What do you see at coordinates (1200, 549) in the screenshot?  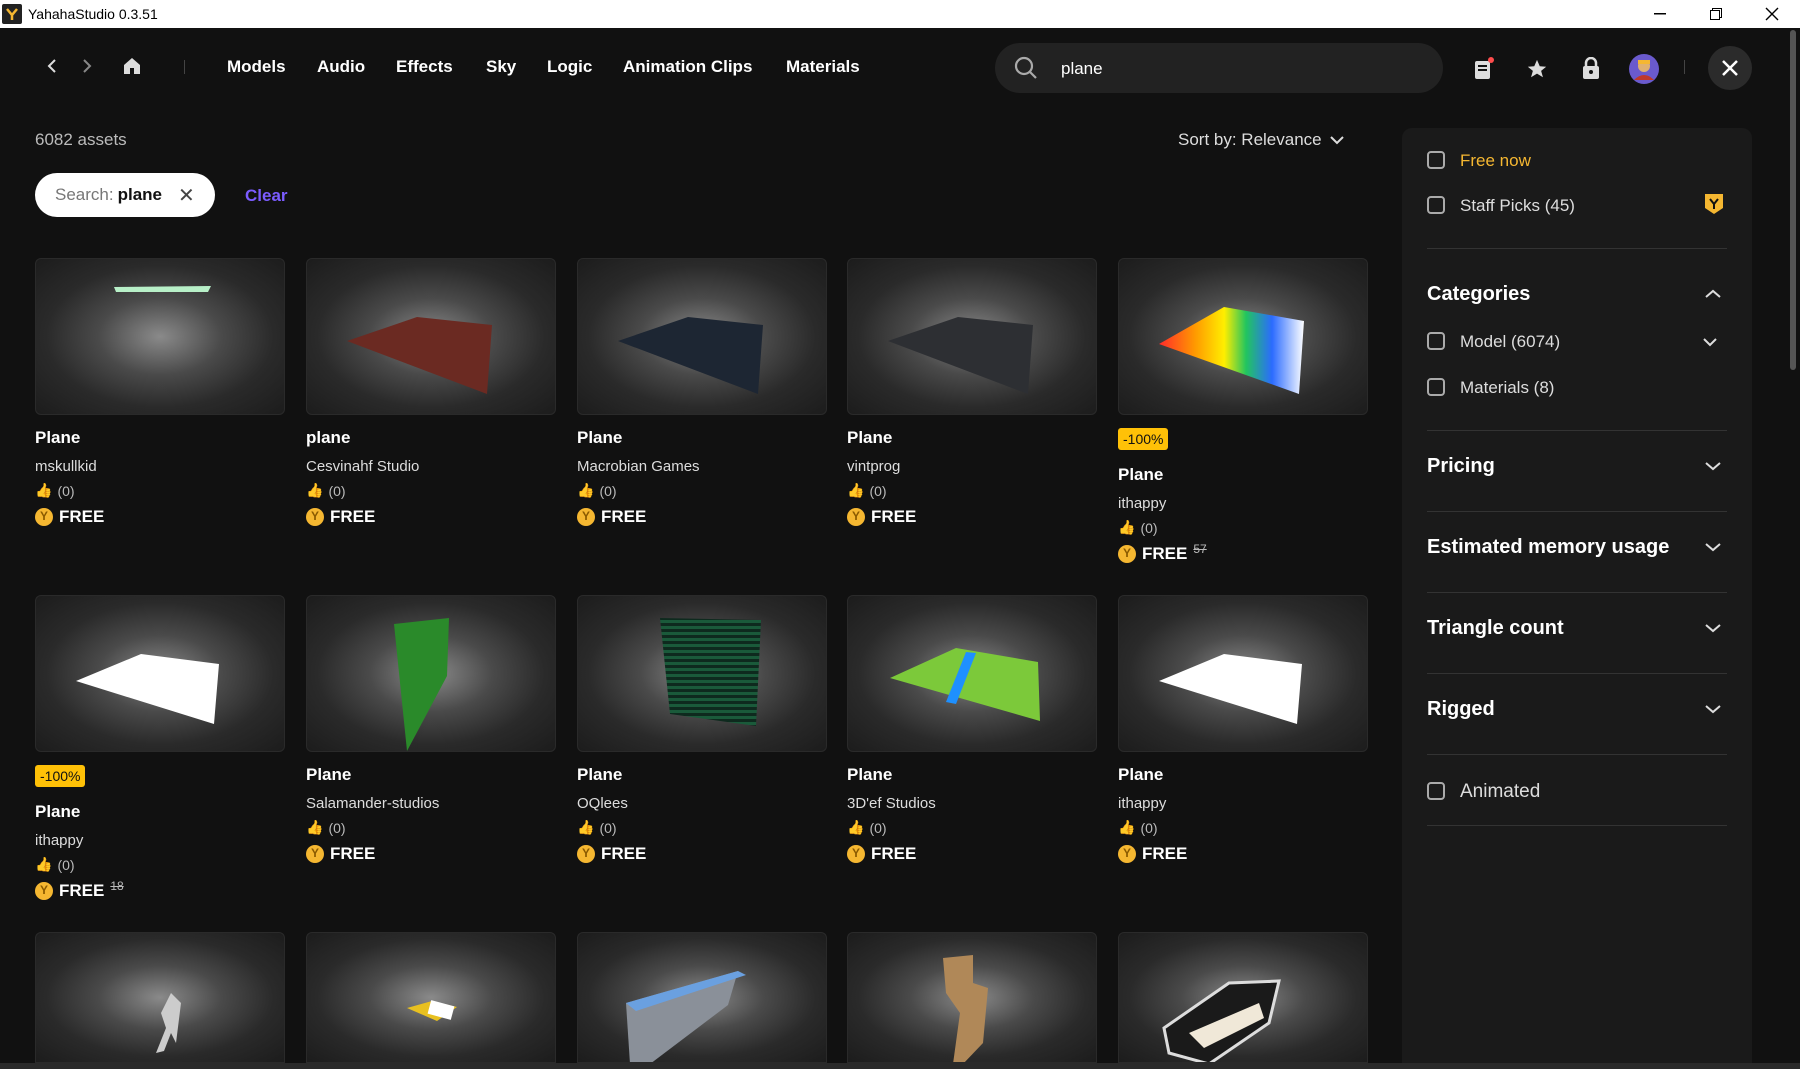 I see `original-price: 57` at bounding box center [1200, 549].